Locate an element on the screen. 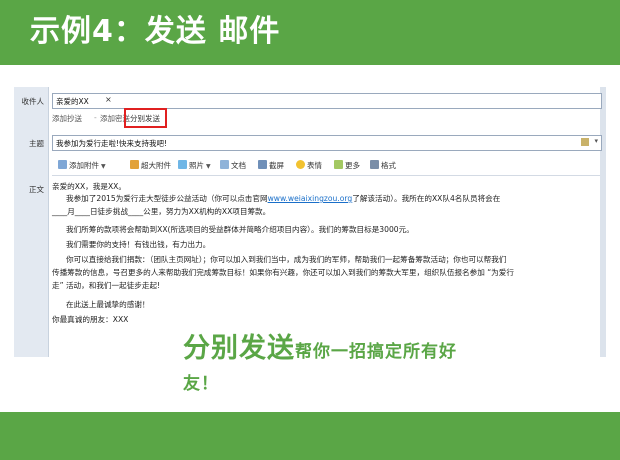 The image size is (620, 460). more-icon is located at coordinates (338, 164).